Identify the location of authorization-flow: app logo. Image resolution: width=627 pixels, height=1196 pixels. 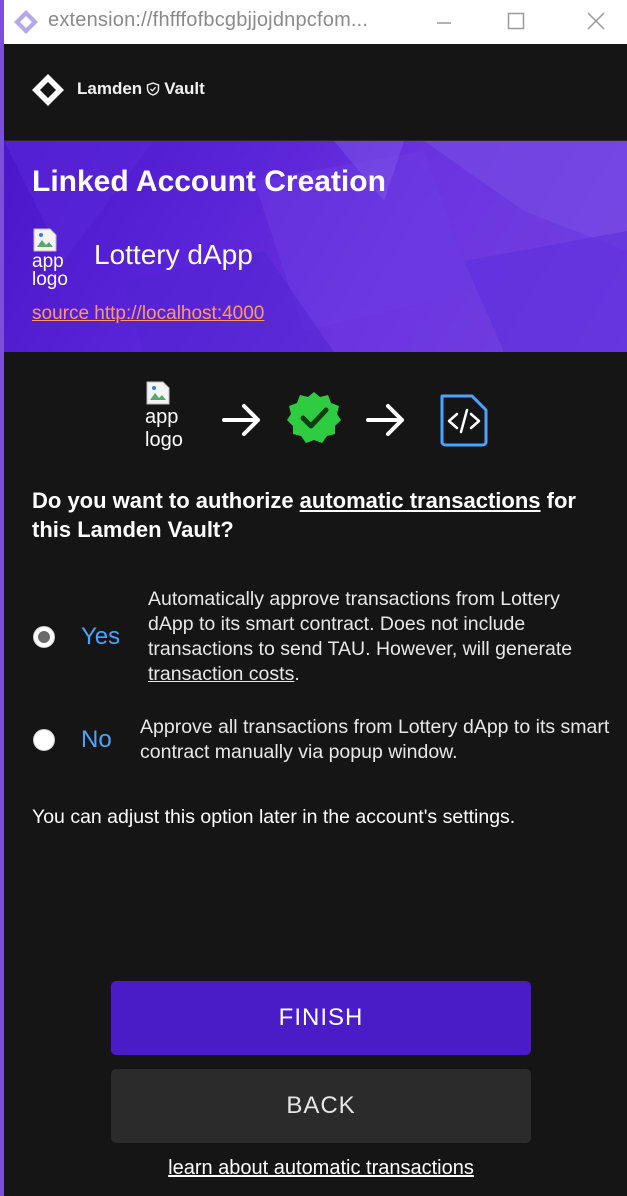
(313, 423).